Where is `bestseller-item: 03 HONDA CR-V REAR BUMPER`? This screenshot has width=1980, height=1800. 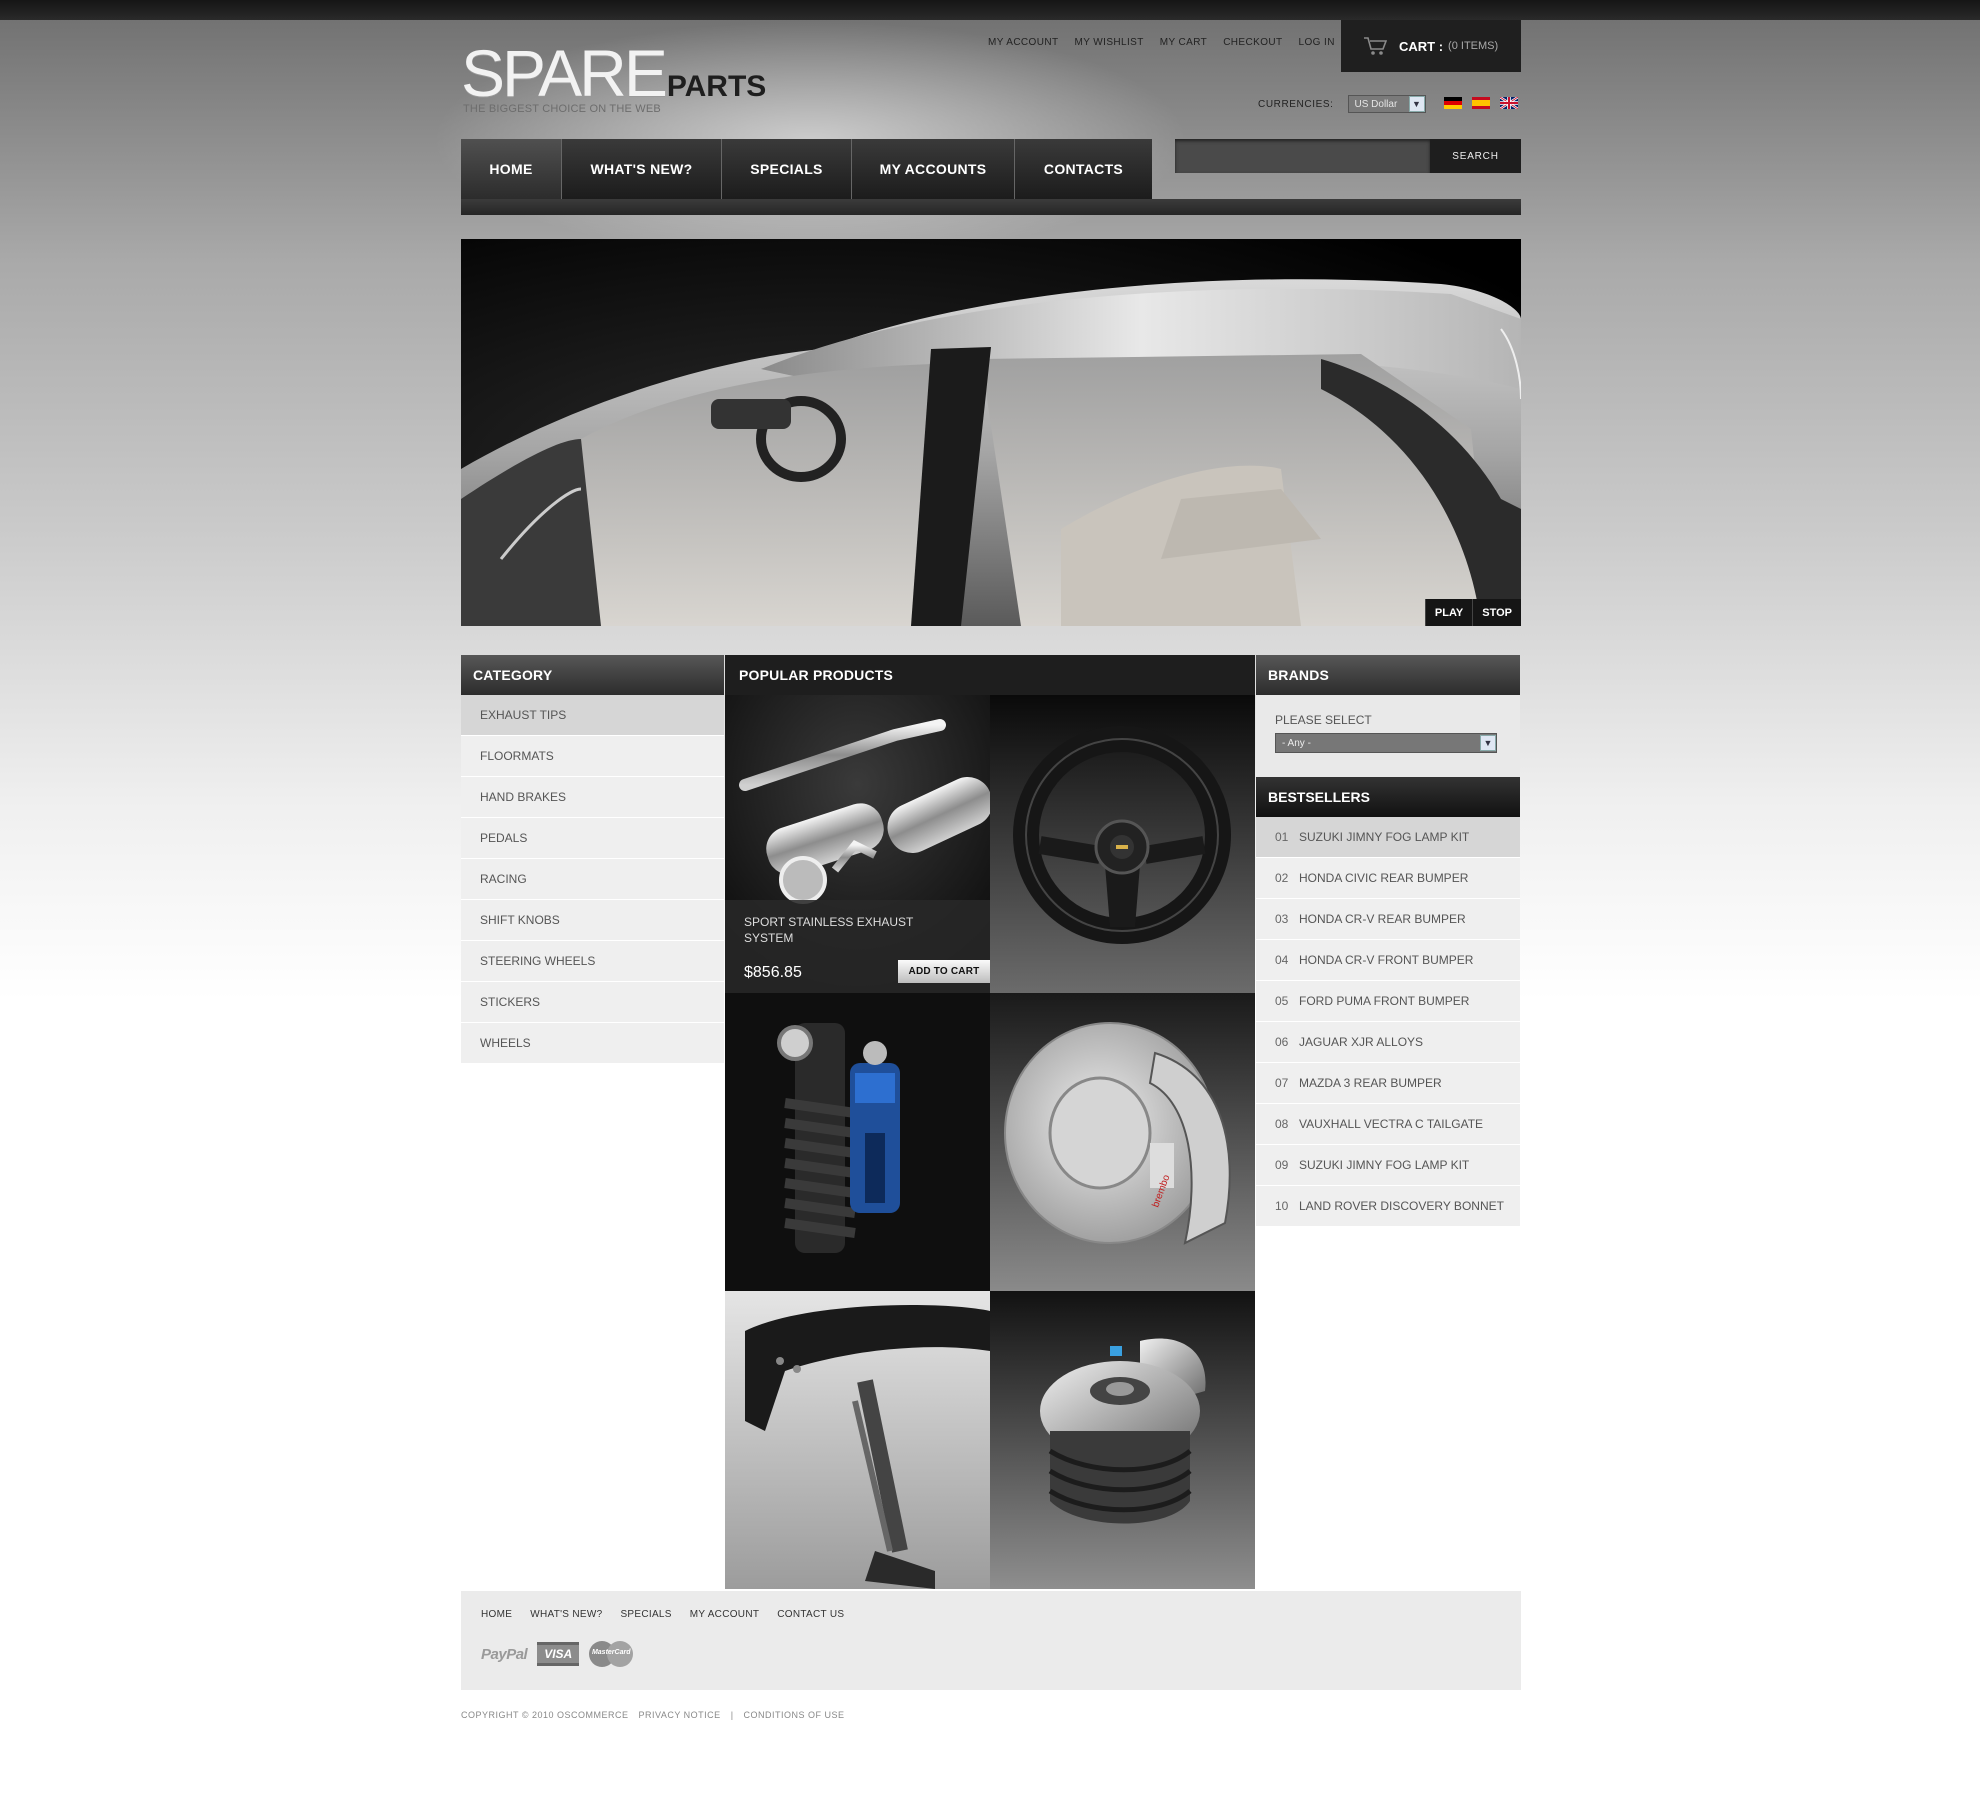
bestseller-item: 03 HONDA CR-V REAR BUMPER is located at coordinates (1388, 919).